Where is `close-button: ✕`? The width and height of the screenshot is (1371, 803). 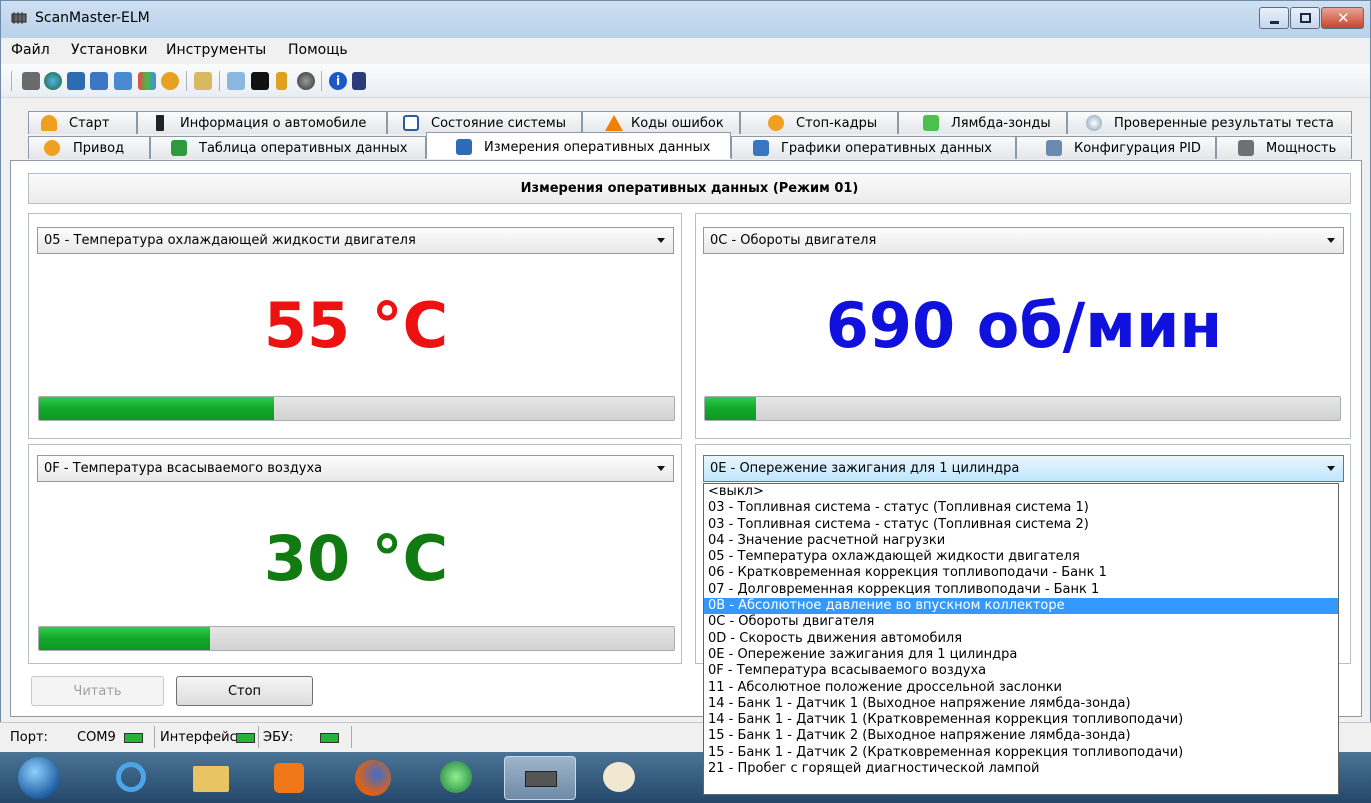
close-button: ✕ is located at coordinates (1342, 18).